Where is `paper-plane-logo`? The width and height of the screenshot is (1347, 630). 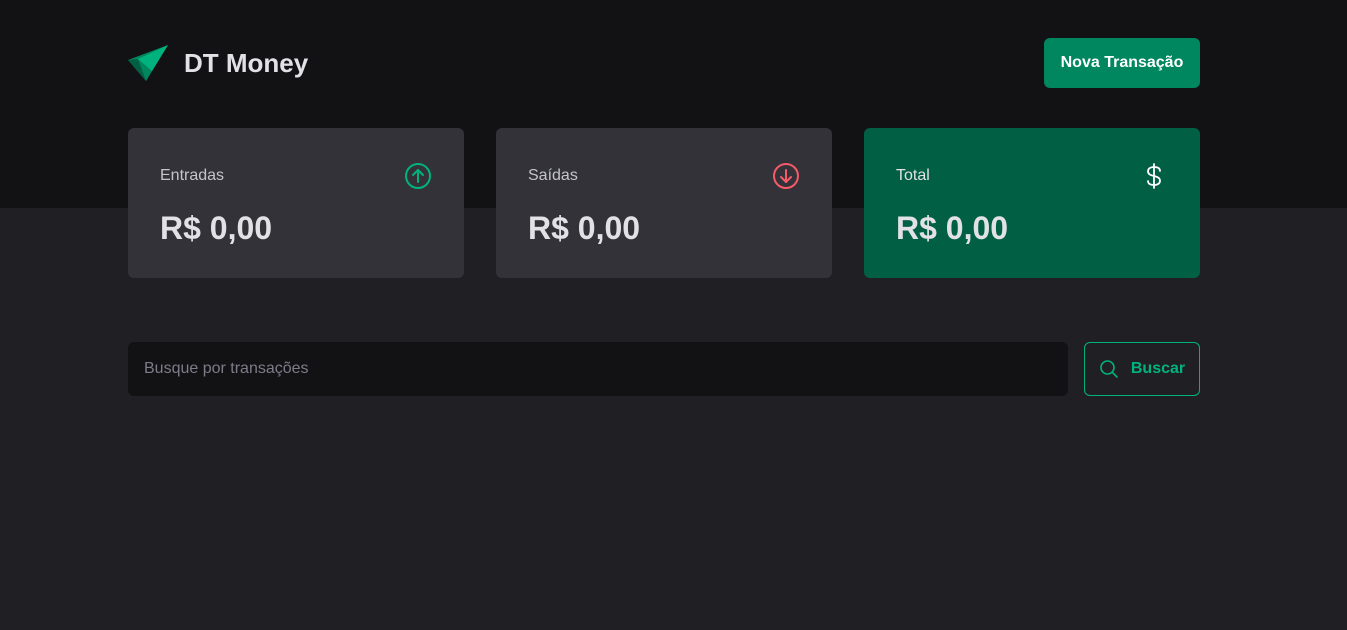 paper-plane-logo is located at coordinates (148, 63).